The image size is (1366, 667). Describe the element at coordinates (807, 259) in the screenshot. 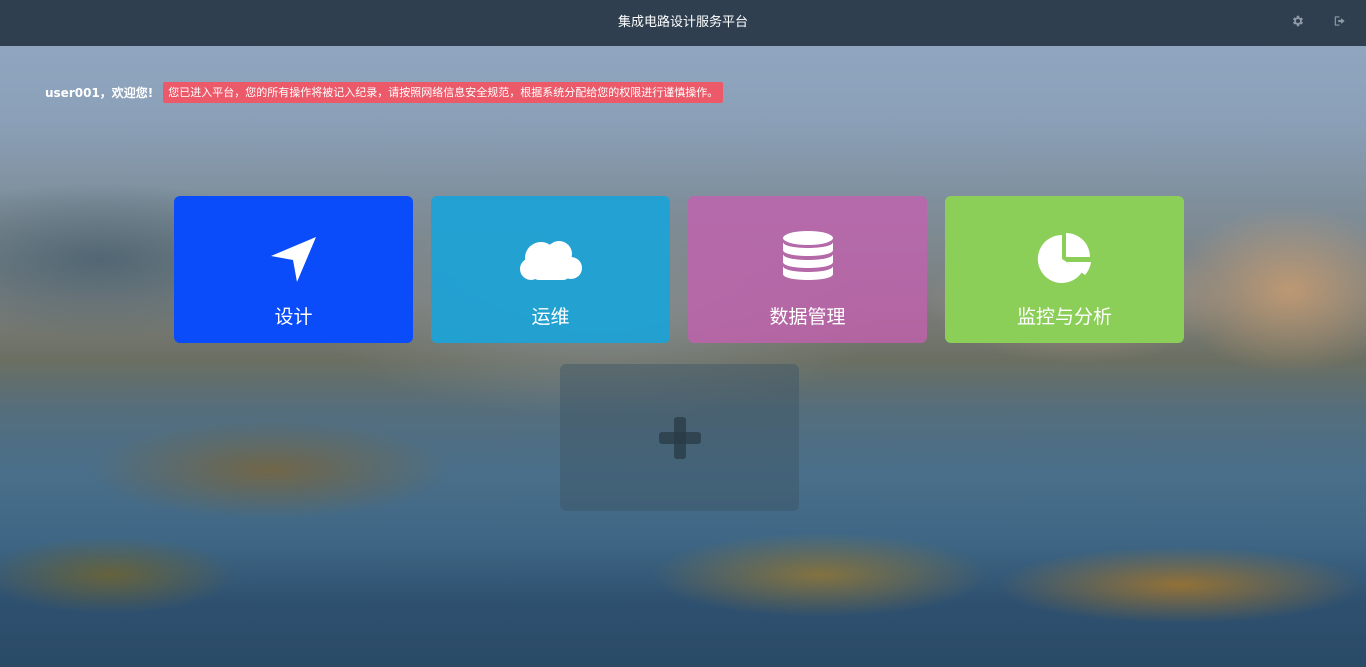

I see `database-icon` at that location.